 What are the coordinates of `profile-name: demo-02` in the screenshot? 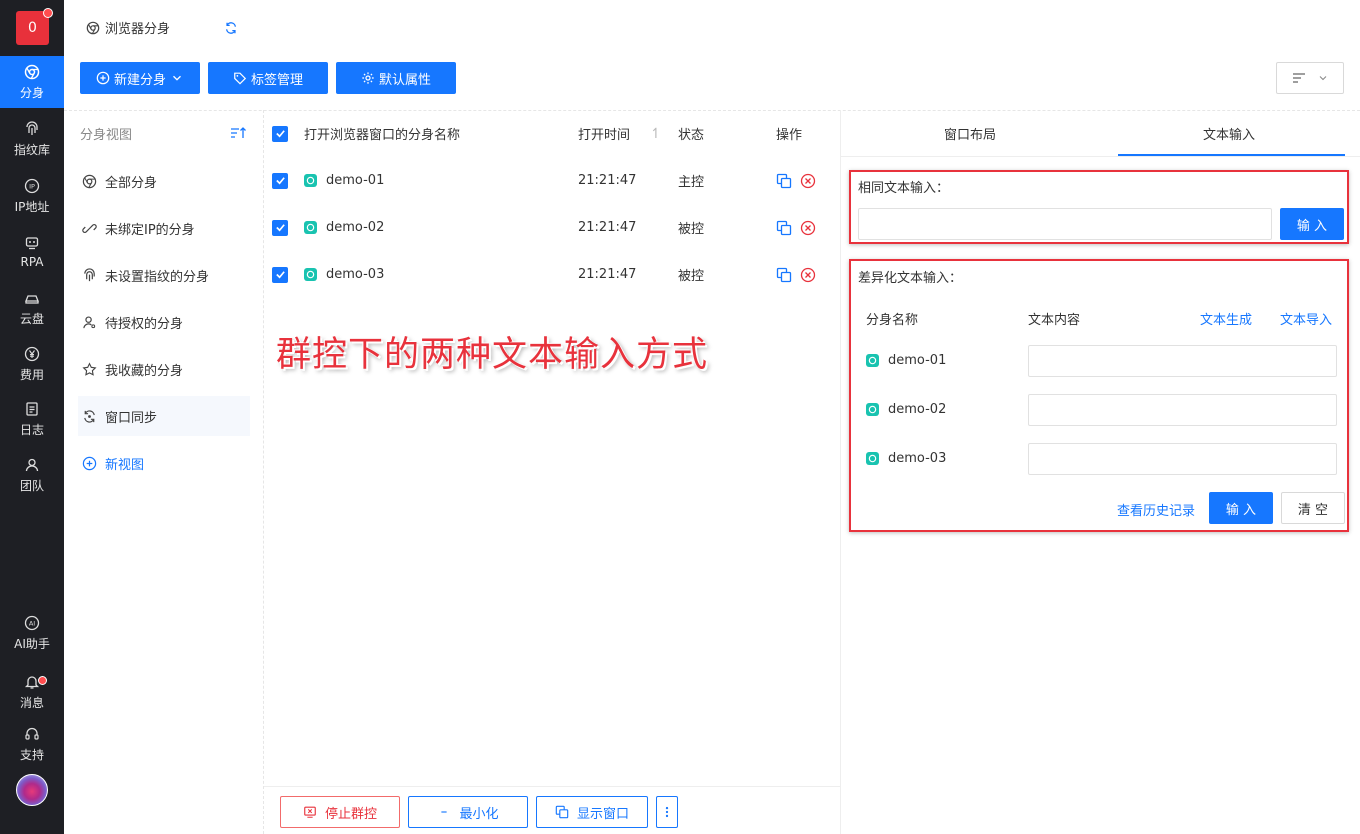 It's located at (344, 227).